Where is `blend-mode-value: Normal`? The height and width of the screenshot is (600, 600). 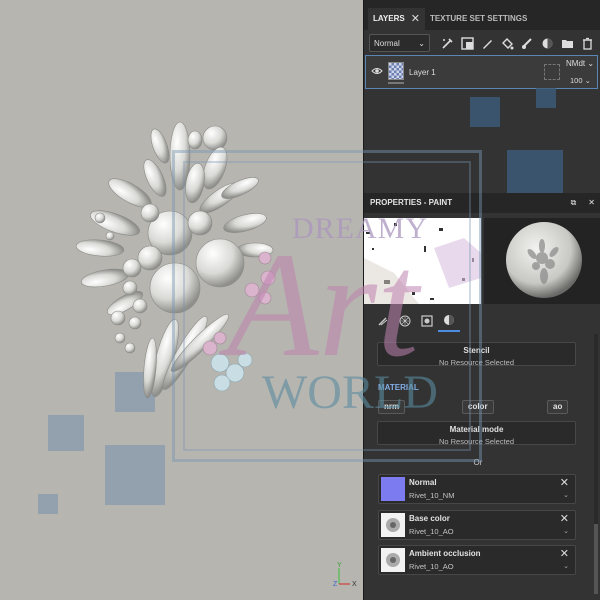
blend-mode-value: Normal is located at coordinates (387, 43).